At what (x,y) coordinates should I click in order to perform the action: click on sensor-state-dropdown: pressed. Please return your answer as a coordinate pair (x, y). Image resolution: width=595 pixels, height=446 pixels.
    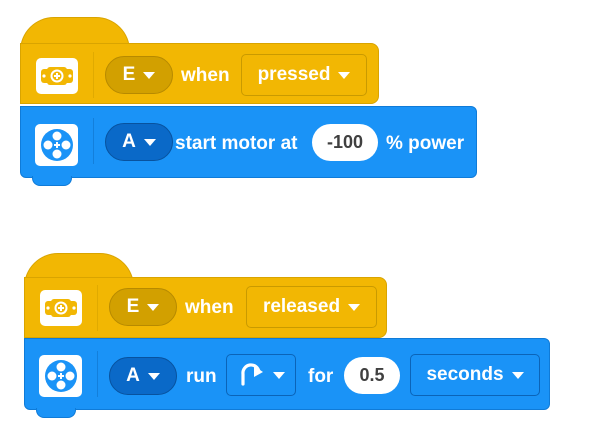
    Looking at the image, I should click on (304, 75).